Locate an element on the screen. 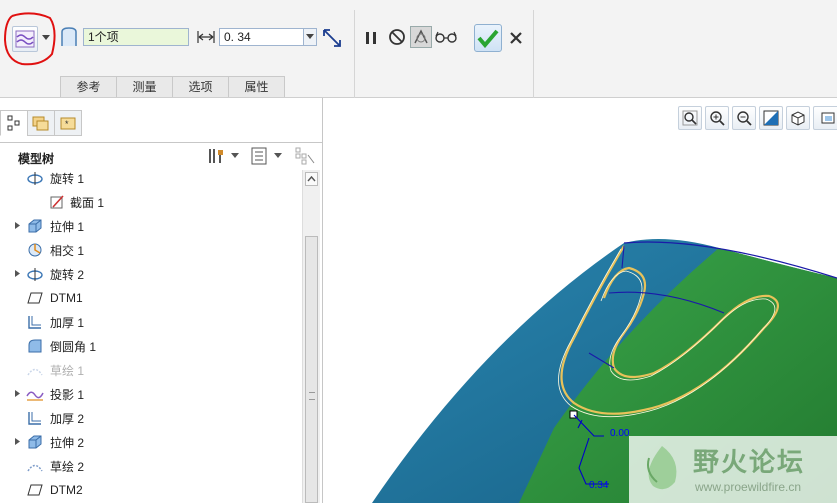 The image size is (837, 503). close-icon is located at coordinates (516, 38).